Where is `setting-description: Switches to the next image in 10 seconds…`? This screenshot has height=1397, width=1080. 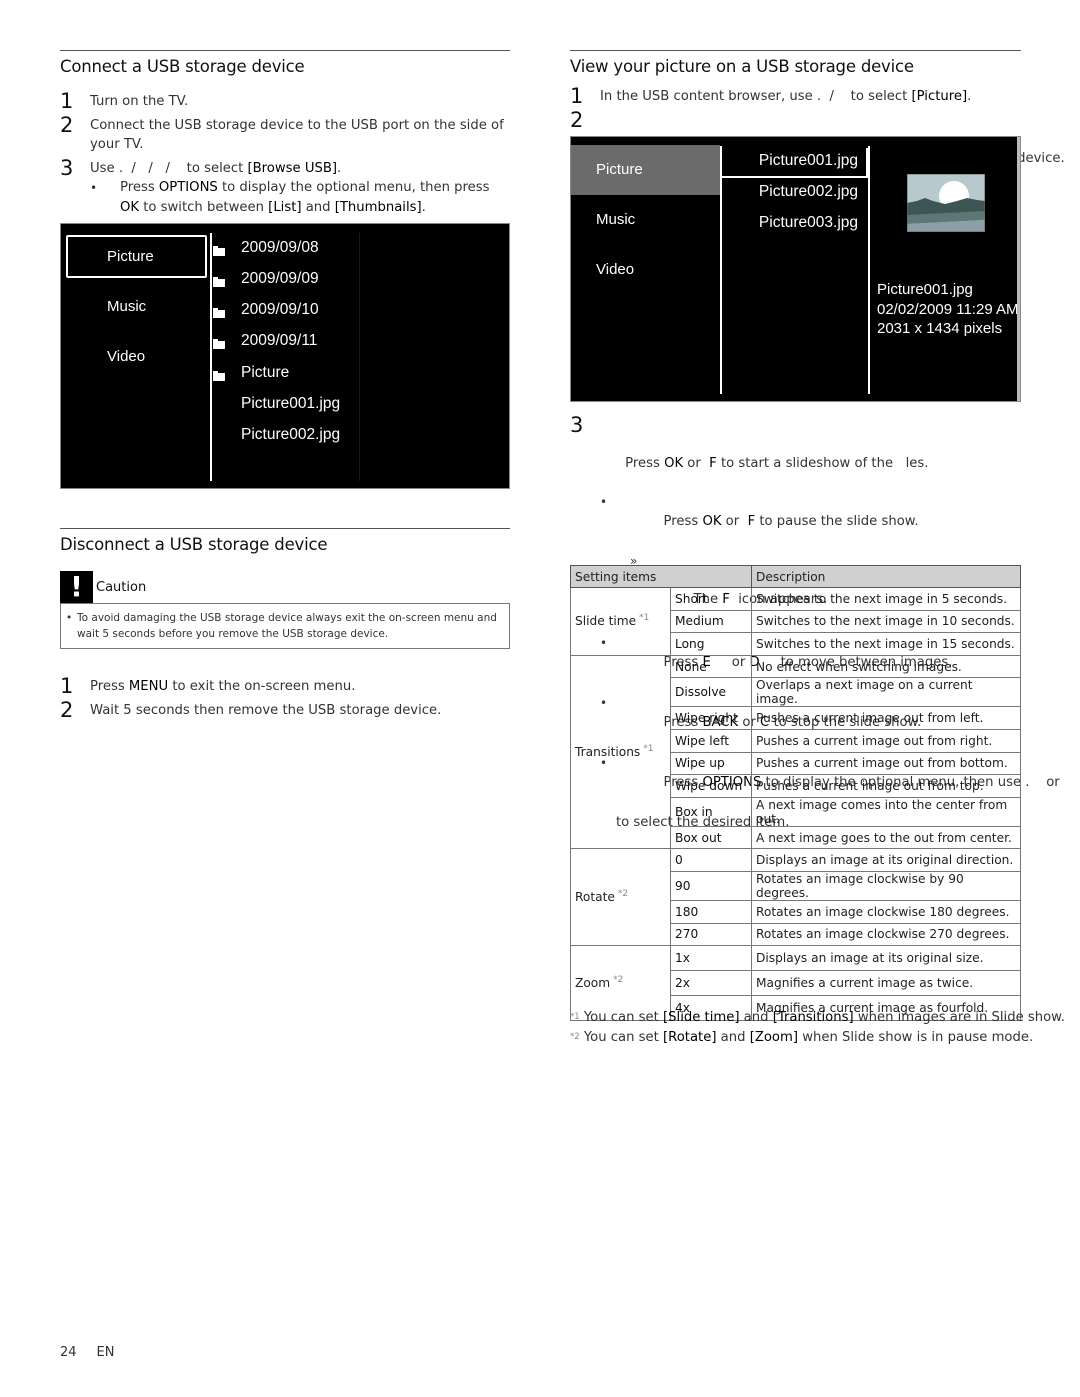 setting-description: Switches to the next image in 10 seconds… is located at coordinates (886, 621).